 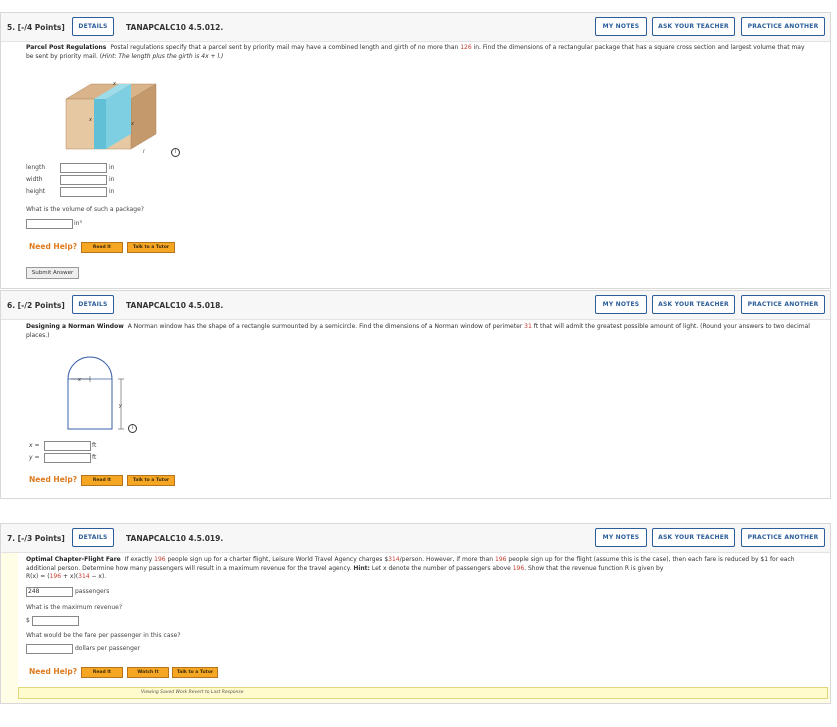 I want to click on x-label: x =, so click(x=34, y=445).